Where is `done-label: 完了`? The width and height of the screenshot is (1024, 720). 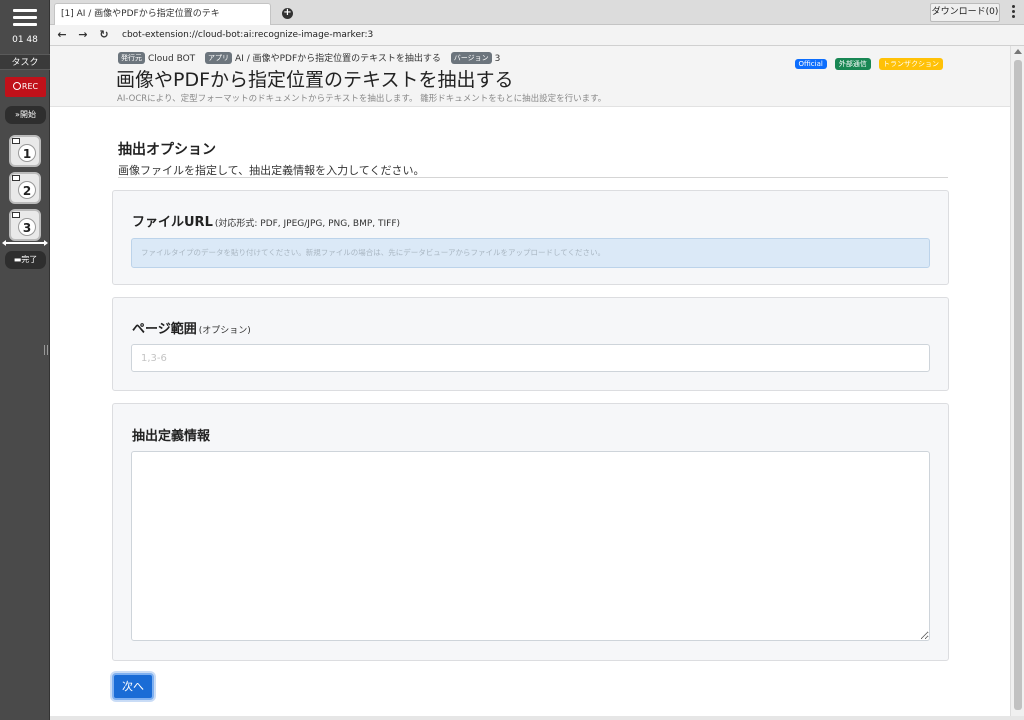
done-label: 完了 is located at coordinates (29, 259).